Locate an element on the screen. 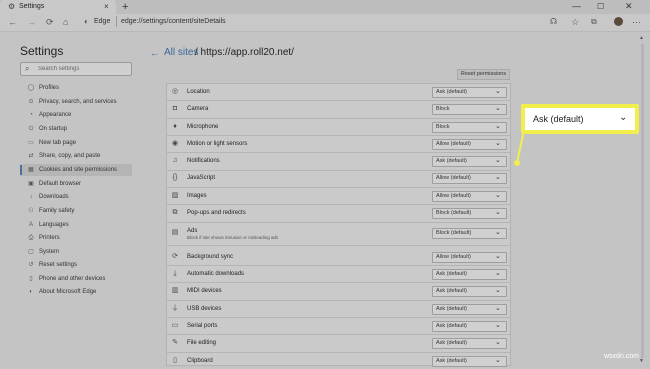 The image size is (650, 369). active-indicator is located at coordinates (21, 170).